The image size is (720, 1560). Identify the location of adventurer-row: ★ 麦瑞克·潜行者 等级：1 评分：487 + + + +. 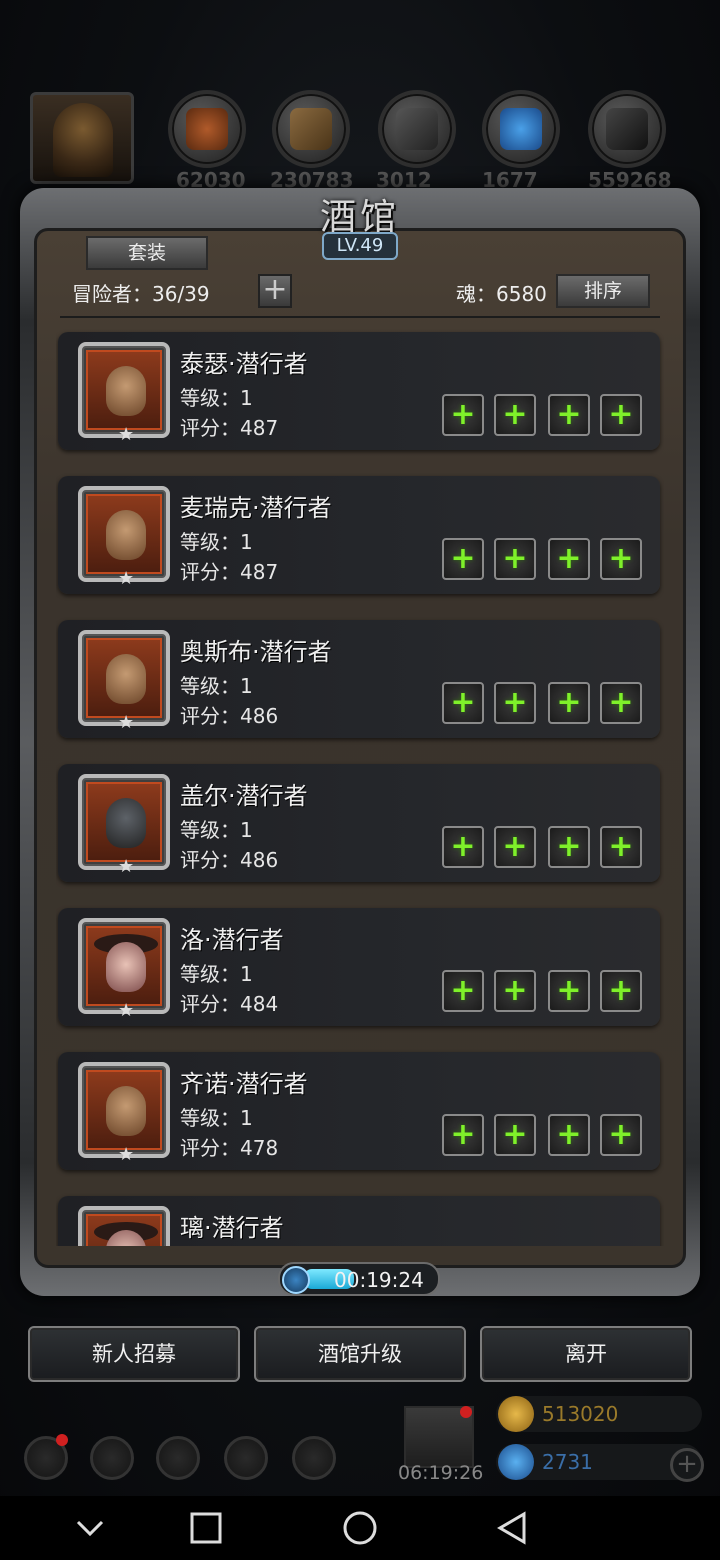
(359, 535).